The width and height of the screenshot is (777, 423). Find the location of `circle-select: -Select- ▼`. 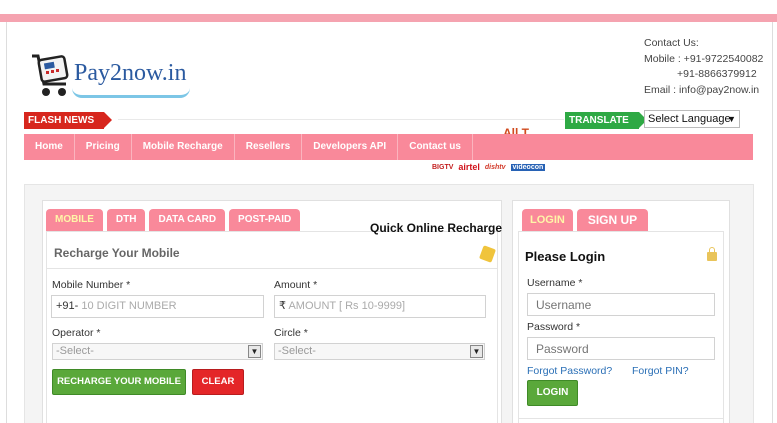

circle-select: -Select- ▼ is located at coordinates (379, 351).